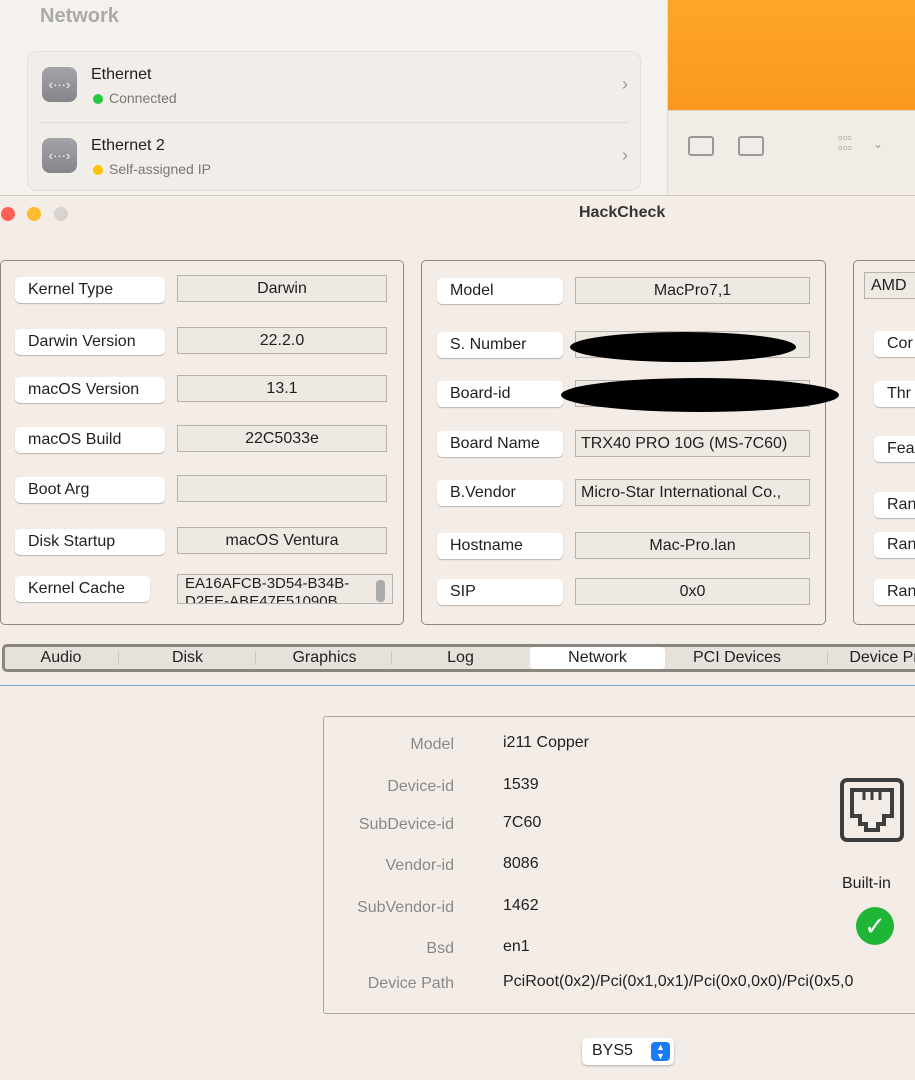 The image size is (915, 1080). What do you see at coordinates (894, 394) in the screenshot?
I see `cpu-label: Thr` at bounding box center [894, 394].